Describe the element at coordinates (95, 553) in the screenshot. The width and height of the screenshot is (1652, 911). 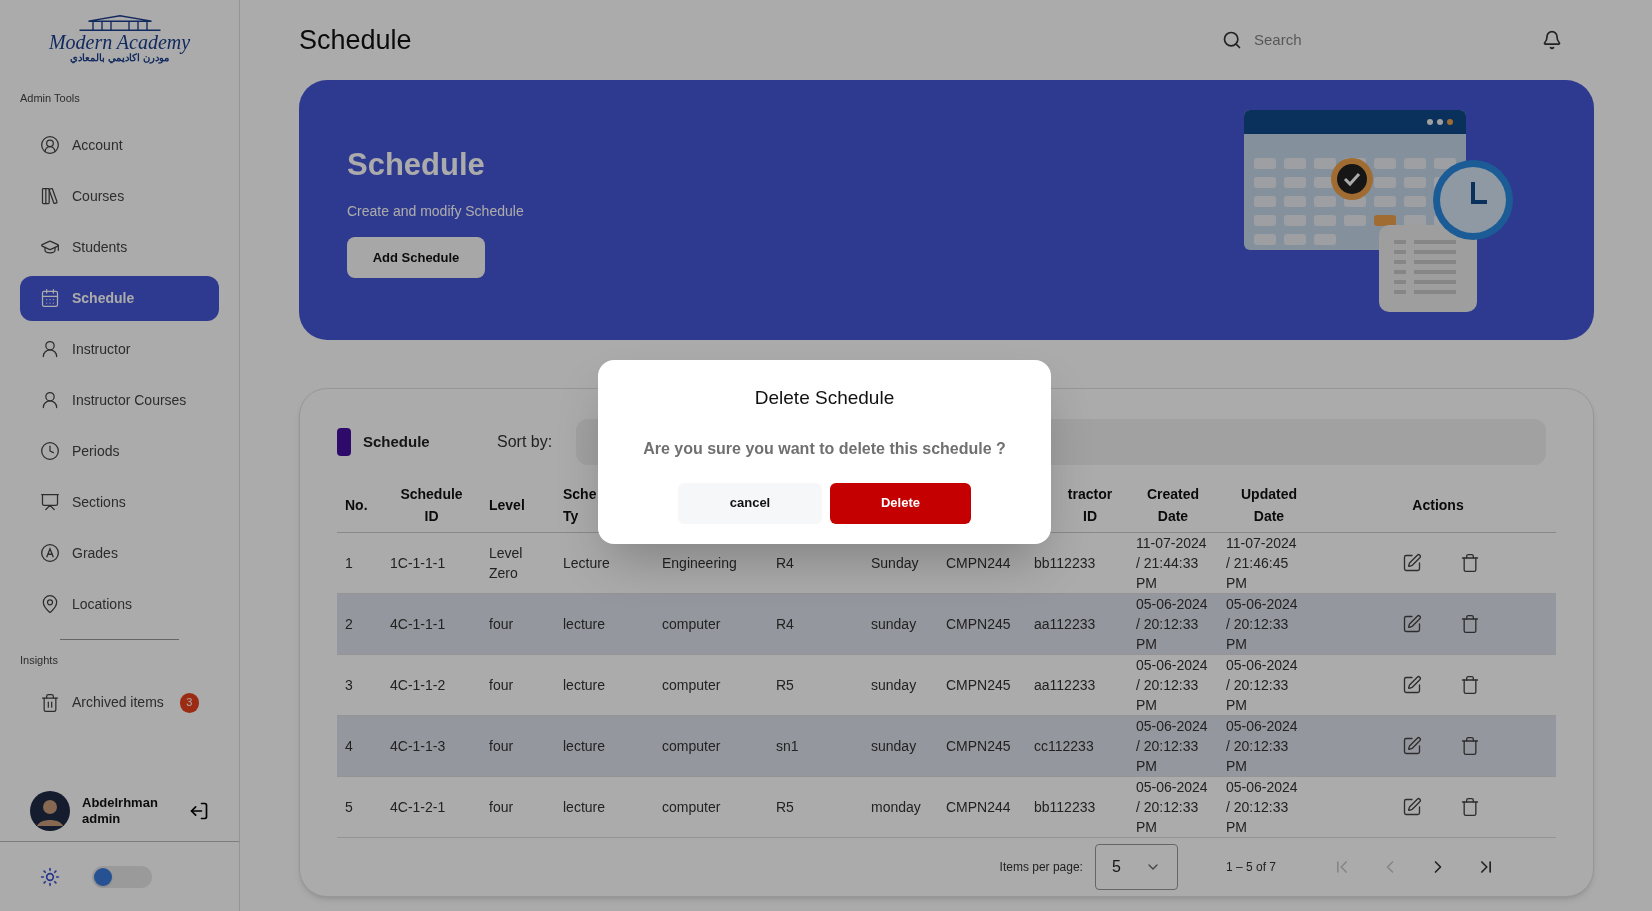
I see `sidebar-label: Grades` at that location.